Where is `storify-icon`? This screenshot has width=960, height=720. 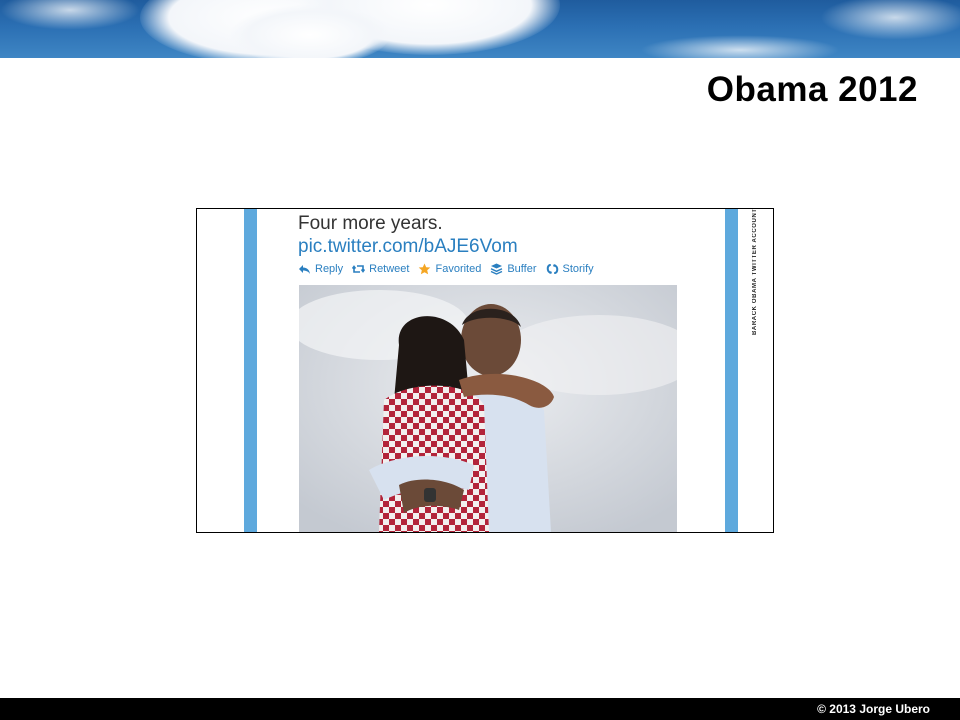
storify-icon is located at coordinates (552, 269).